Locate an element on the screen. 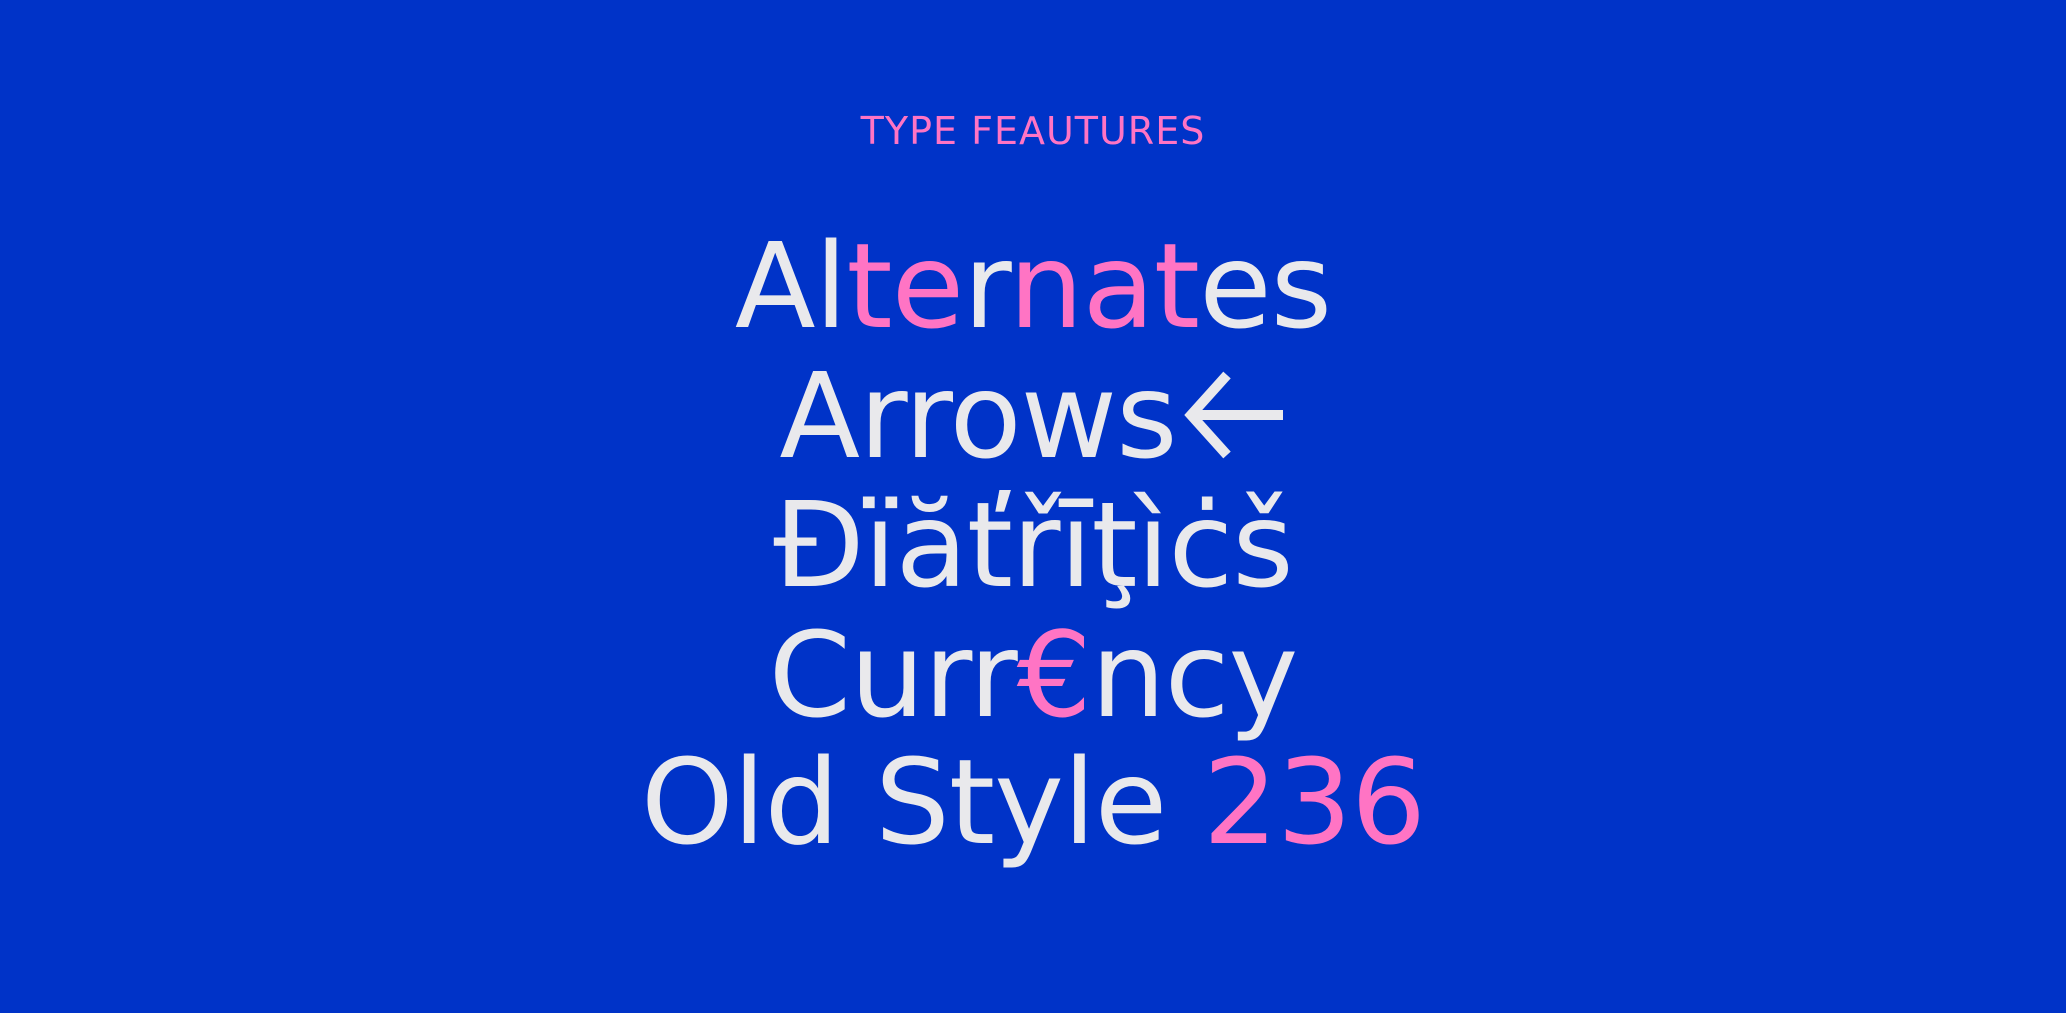  currency-segment-3: ncy is located at coordinates (1194, 675).